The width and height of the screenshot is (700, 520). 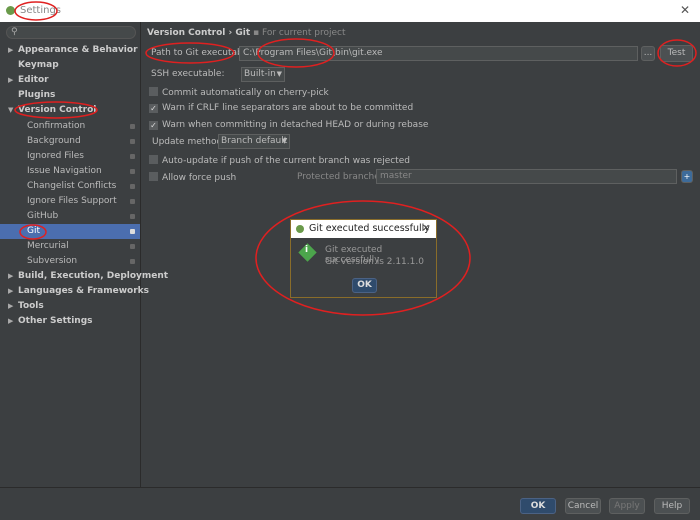 I want to click on sidebar-item-ignored-files: Ignored Files, so click(x=70, y=156).